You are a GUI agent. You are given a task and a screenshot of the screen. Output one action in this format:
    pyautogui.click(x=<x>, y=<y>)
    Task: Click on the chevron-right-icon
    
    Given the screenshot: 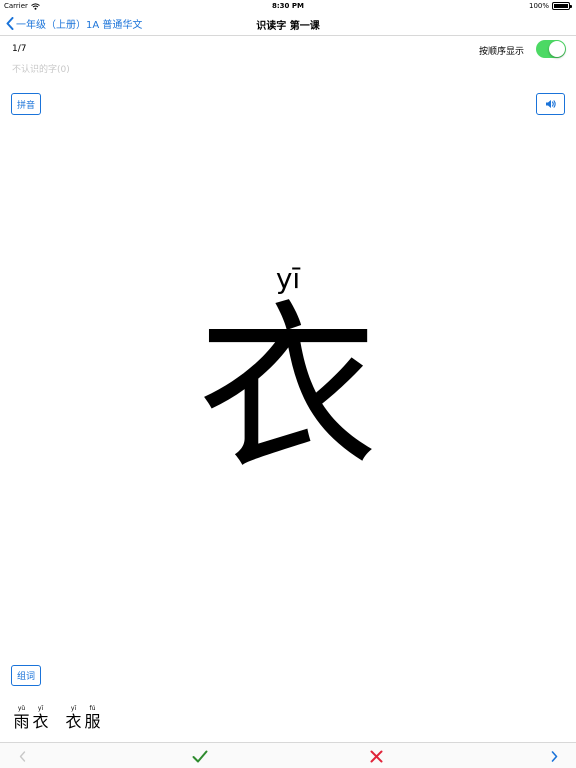 What is the action you would take?
    pyautogui.click(x=554, y=756)
    